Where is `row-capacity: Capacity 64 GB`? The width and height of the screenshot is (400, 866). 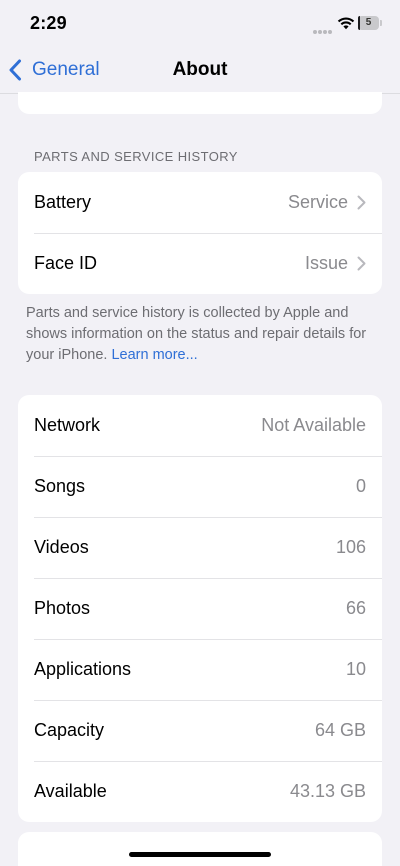
row-capacity: Capacity 64 GB is located at coordinates (200, 730).